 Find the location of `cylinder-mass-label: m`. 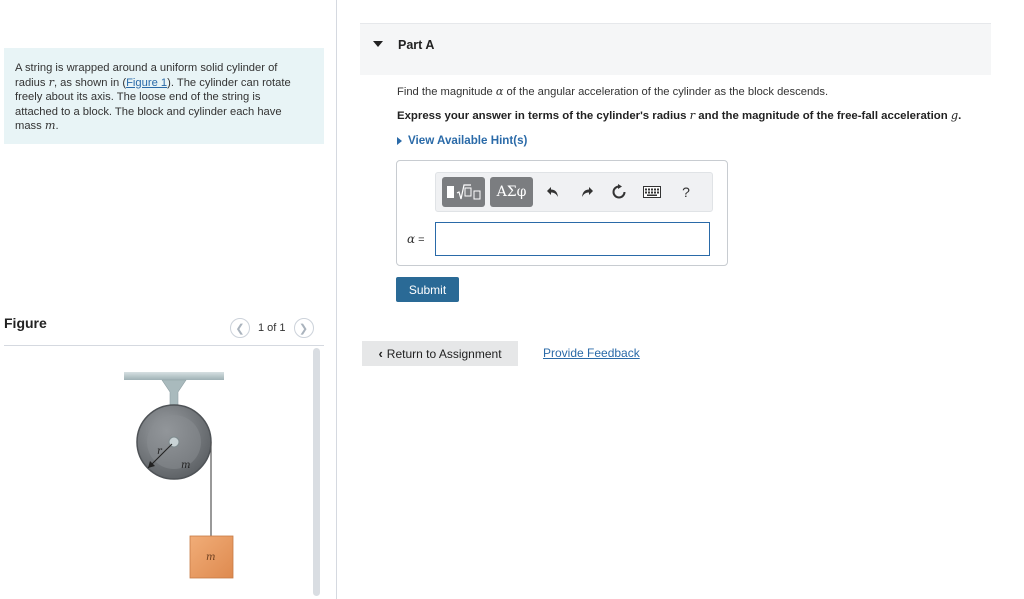

cylinder-mass-label: m is located at coordinates (185, 465).